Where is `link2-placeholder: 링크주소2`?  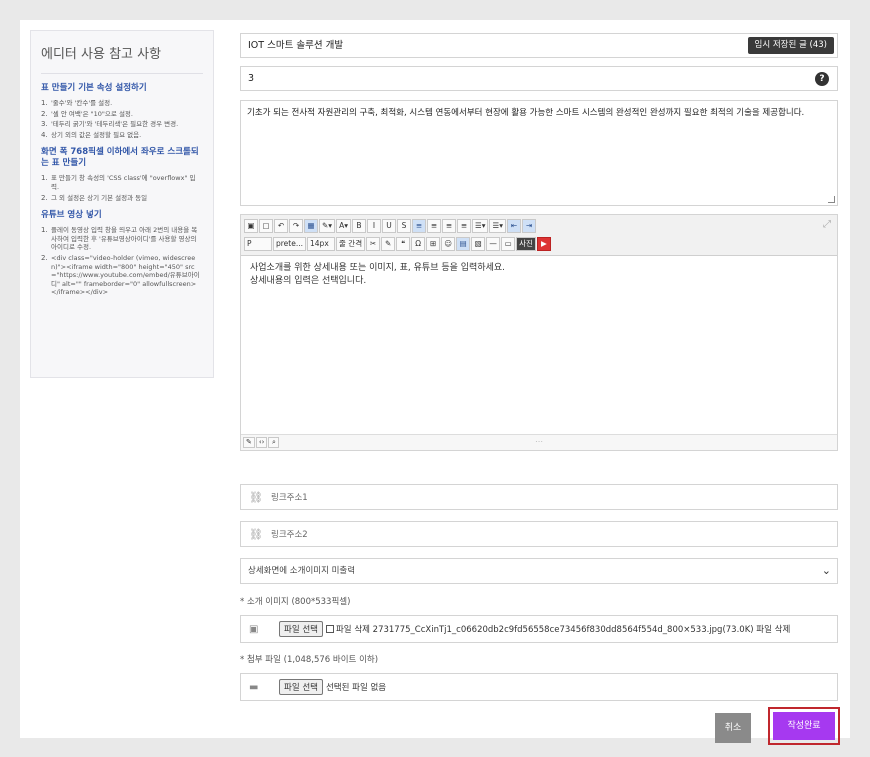 link2-placeholder: 링크주소2 is located at coordinates (289, 535).